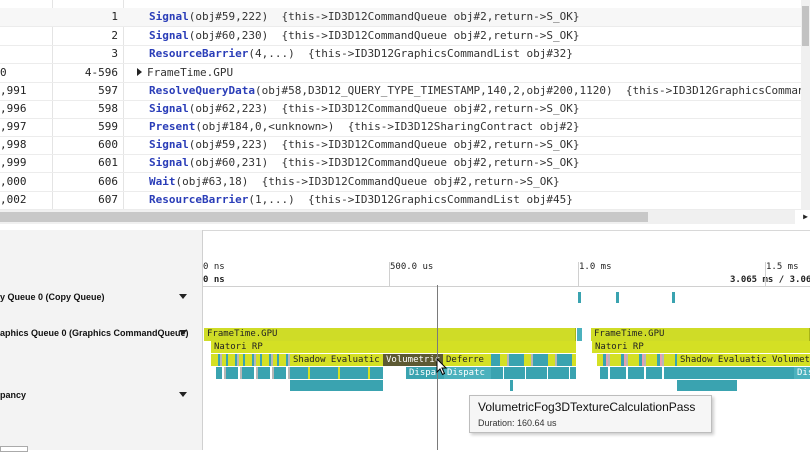 The image size is (810, 452). Describe the element at coordinates (14, 449) in the screenshot. I see `lane-input` at that location.